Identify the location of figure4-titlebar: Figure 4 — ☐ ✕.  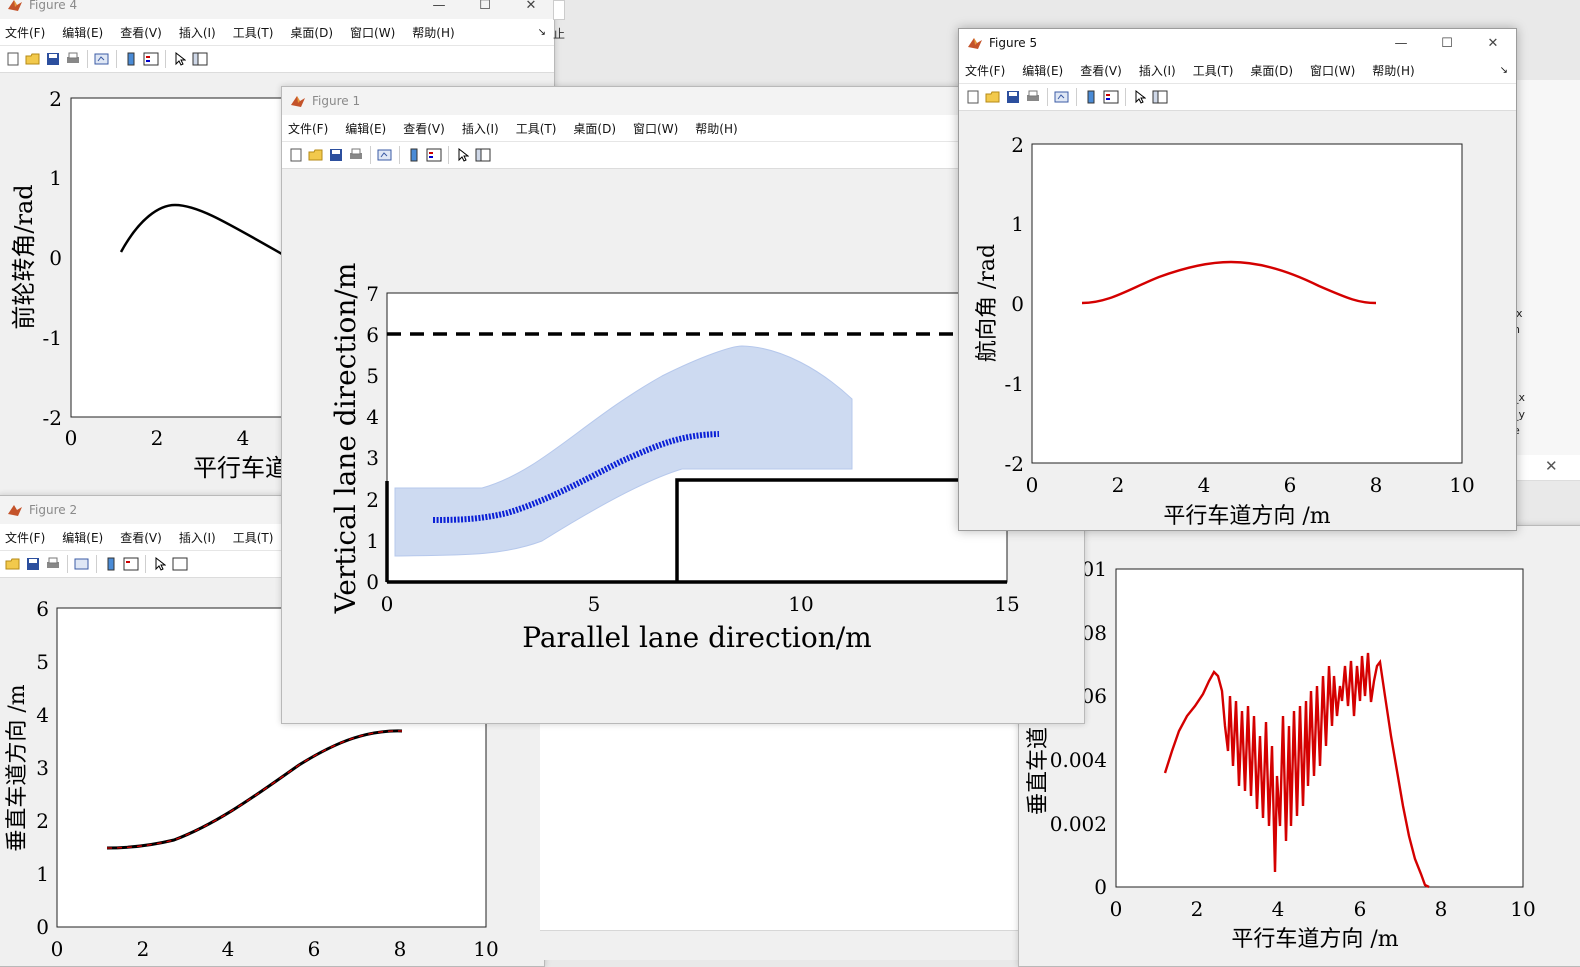
(277, 9).